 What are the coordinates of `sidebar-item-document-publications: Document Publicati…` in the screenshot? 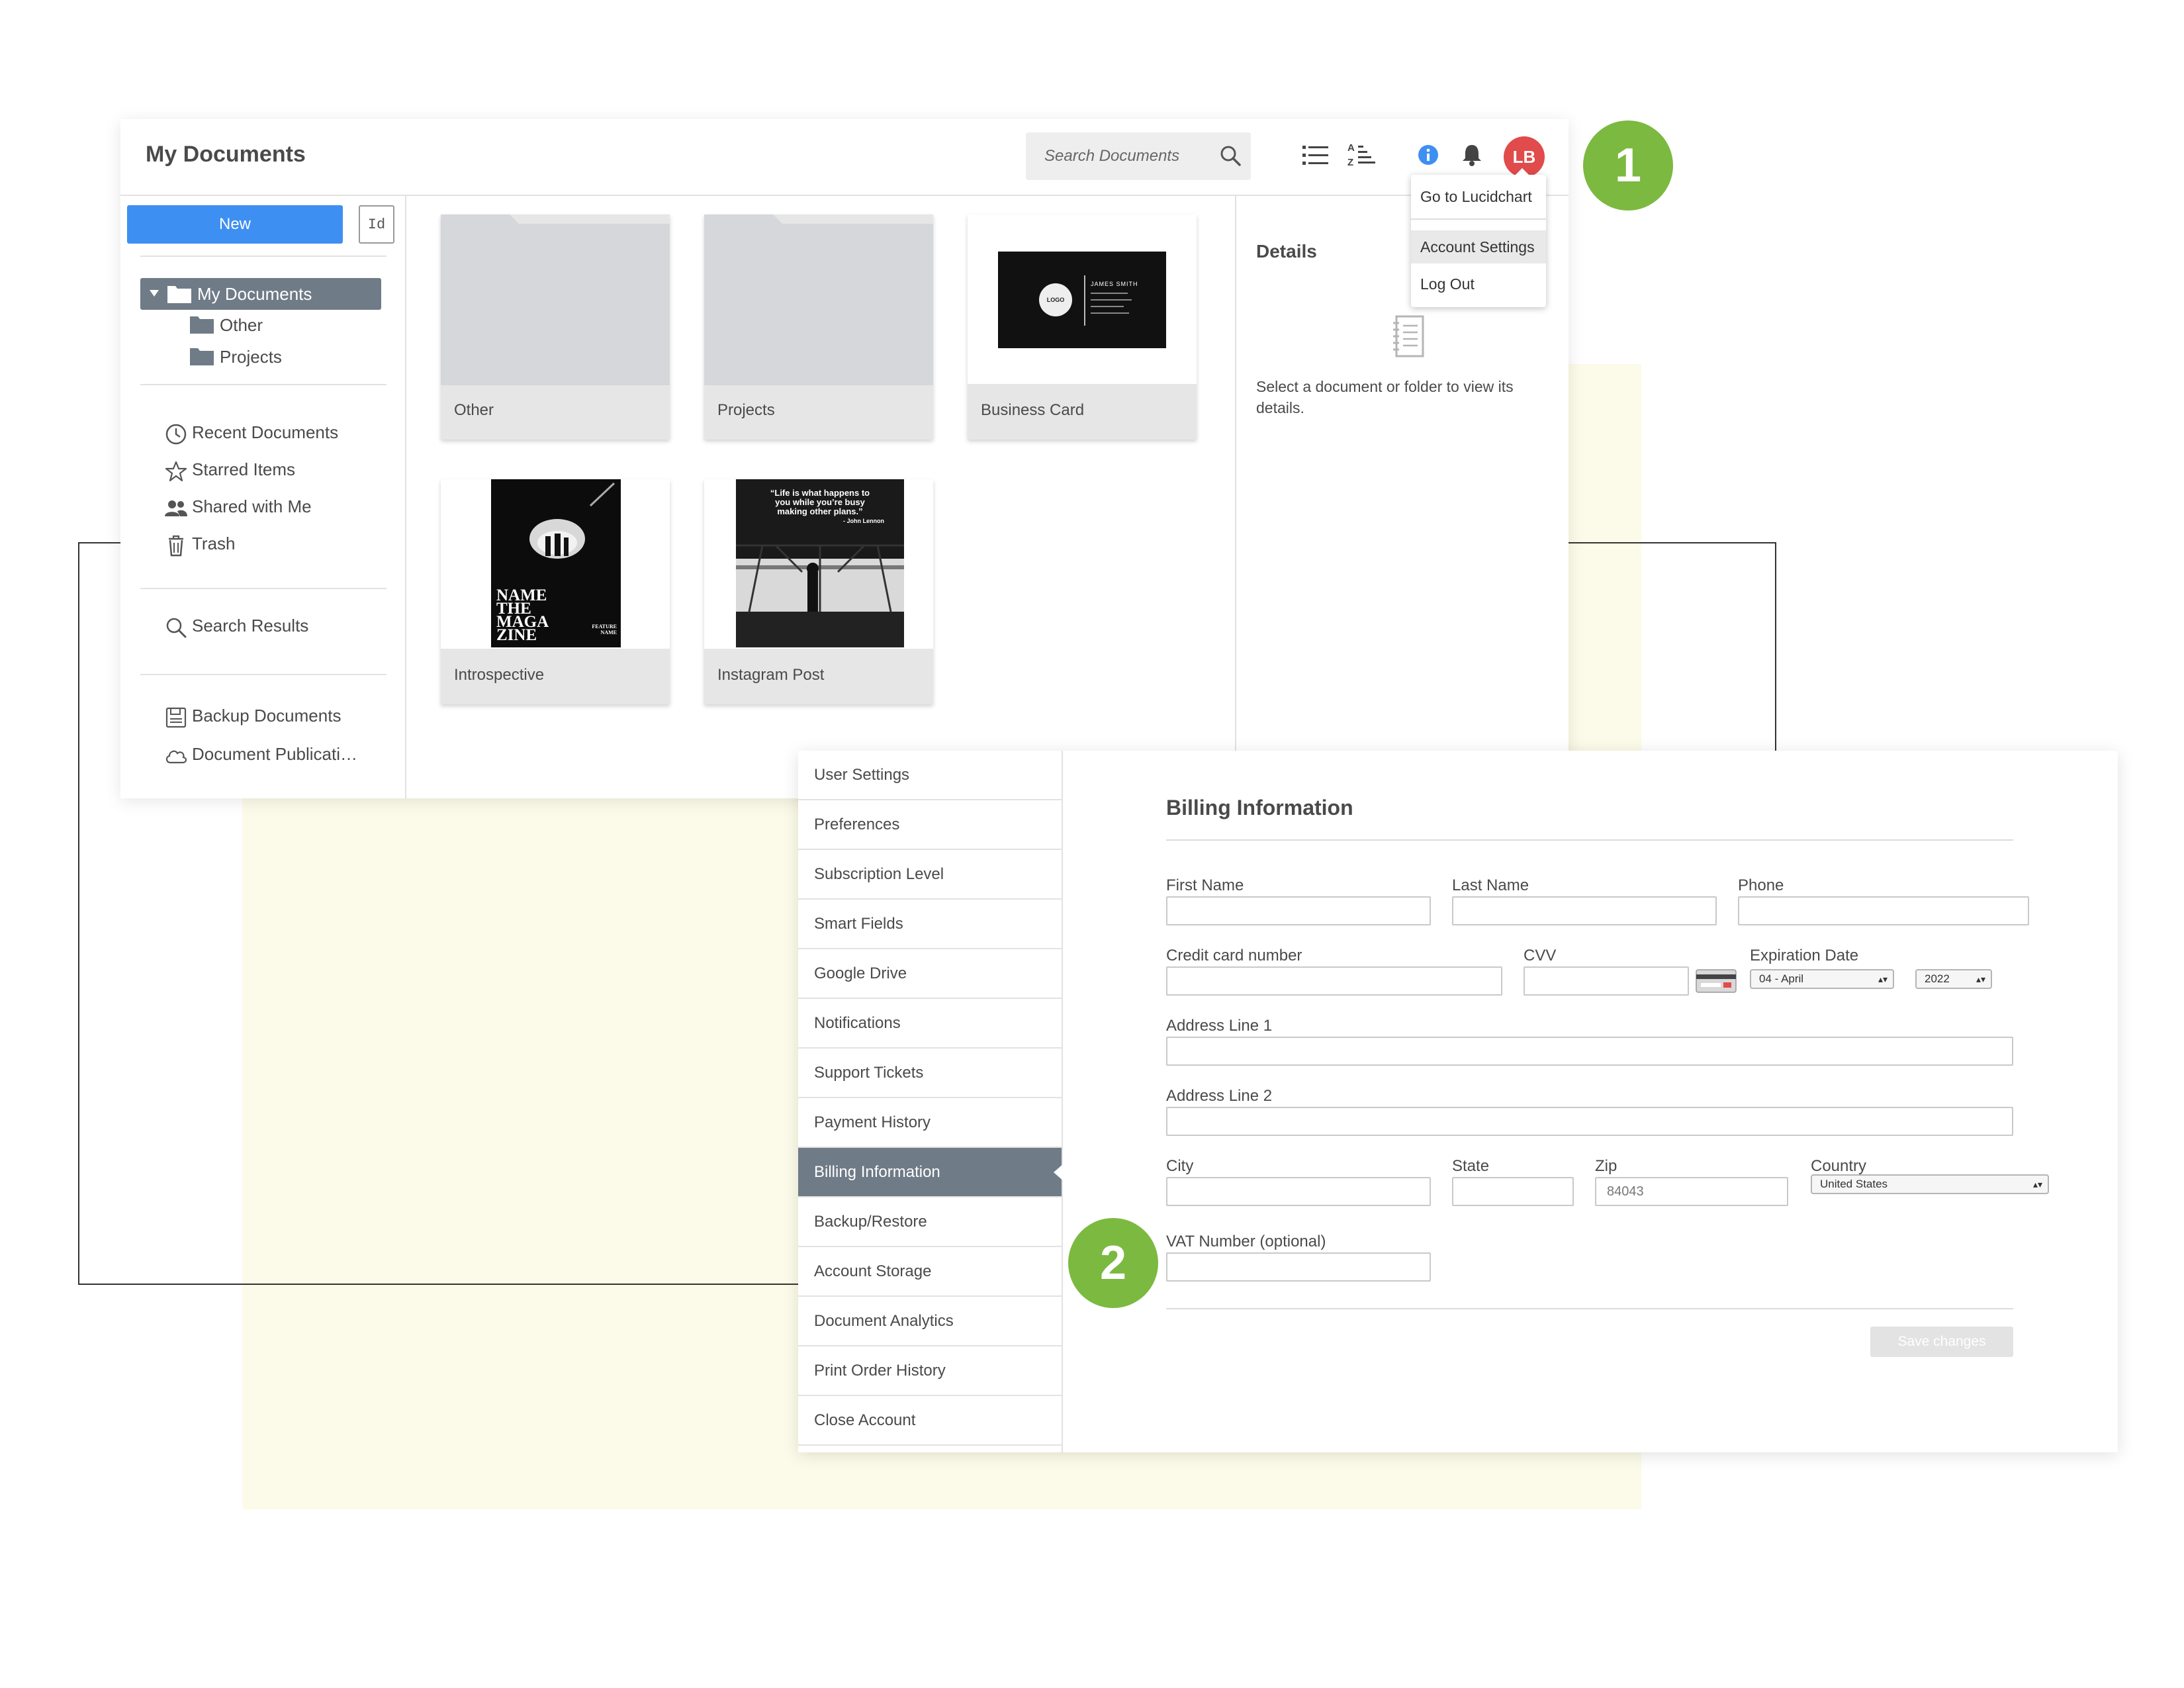 It's located at (273, 756).